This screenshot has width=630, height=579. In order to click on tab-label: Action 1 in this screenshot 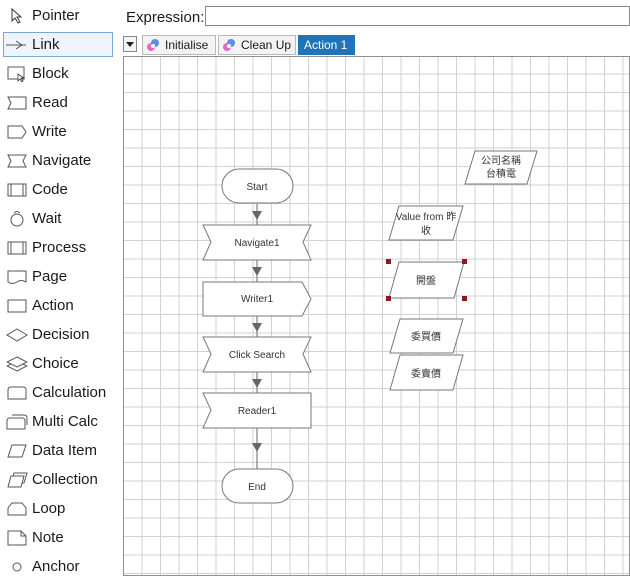, I will do `click(326, 45)`.